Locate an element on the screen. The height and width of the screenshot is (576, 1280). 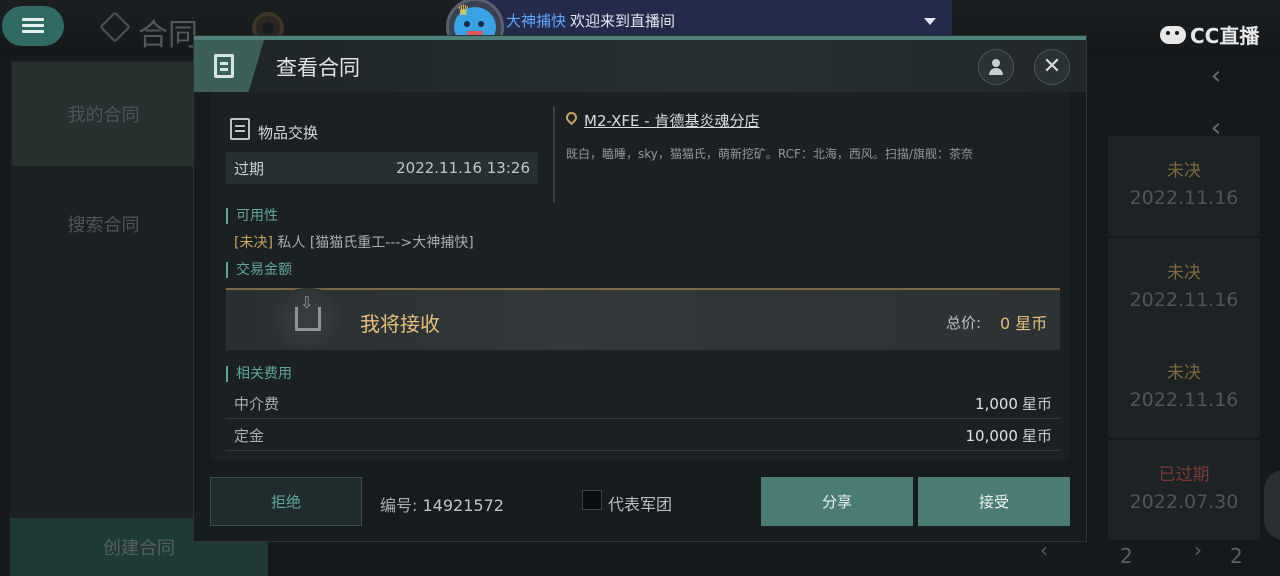
stream-welcome-banner: 大神捕快 欢迎来到直播间 is located at coordinates (707, 20).